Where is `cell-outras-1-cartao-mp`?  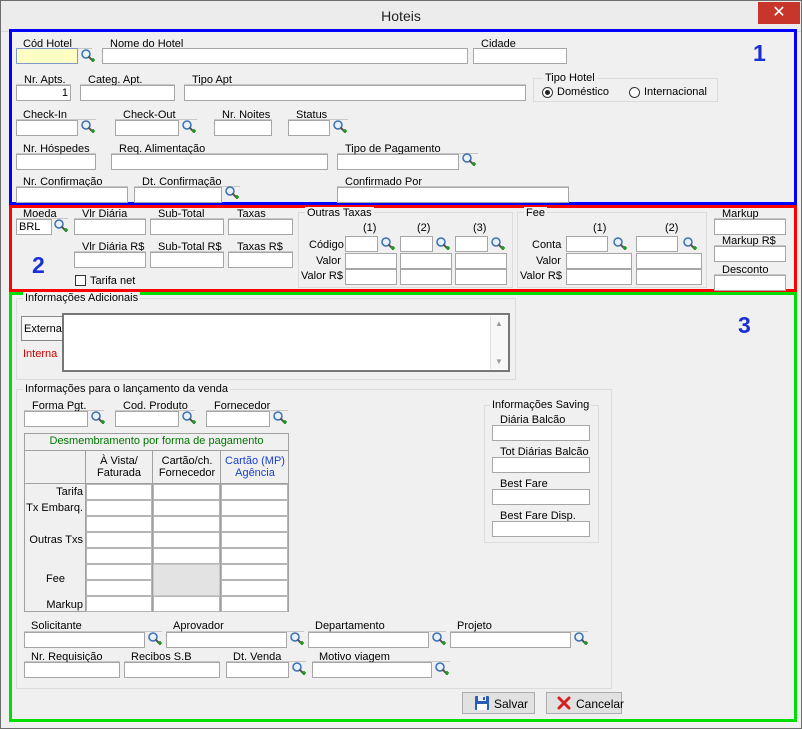 cell-outras-1-cartao-mp is located at coordinates (254, 524).